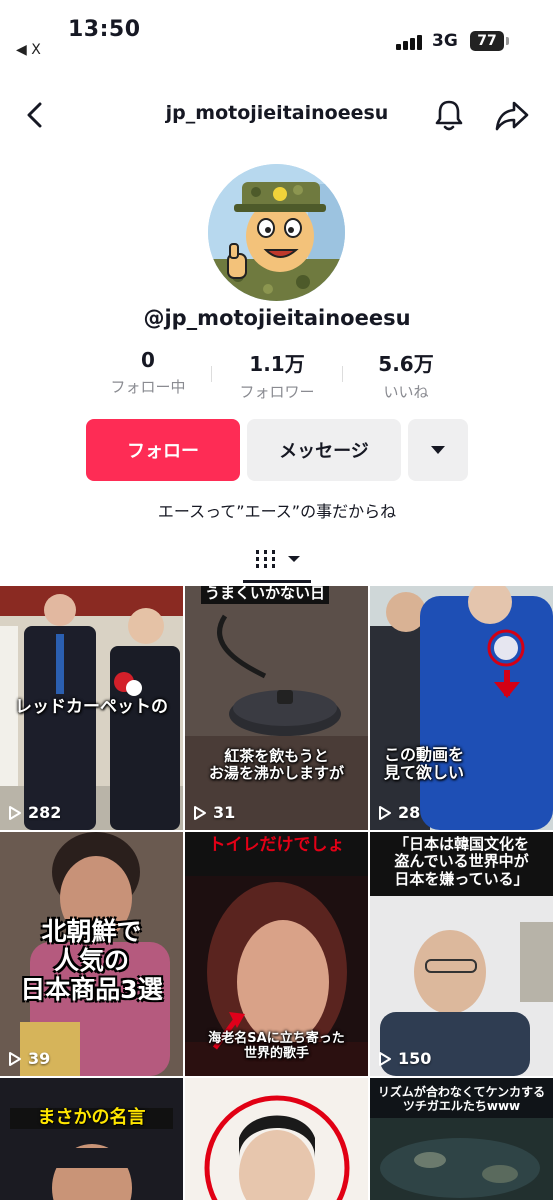 This screenshot has width=554, height=1200. I want to click on share-button, so click(512, 115).